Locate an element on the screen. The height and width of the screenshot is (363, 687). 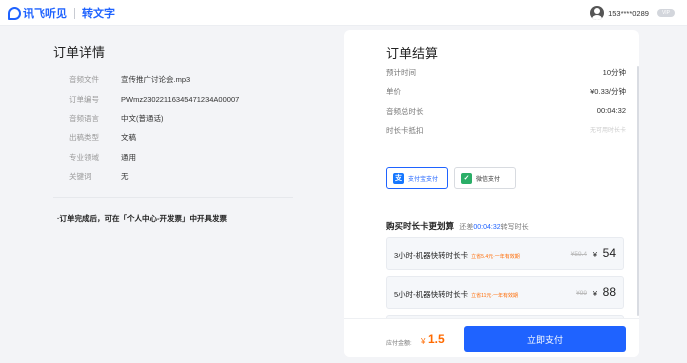
detail-value: 无 is located at coordinates (125, 177).